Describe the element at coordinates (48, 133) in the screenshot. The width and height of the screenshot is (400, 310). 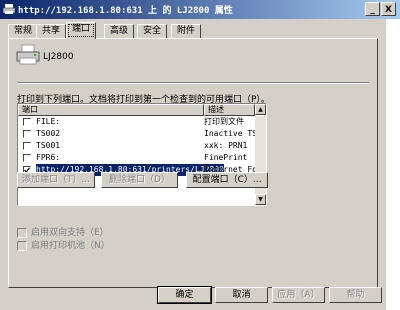
I see `port-name: TS002` at that location.